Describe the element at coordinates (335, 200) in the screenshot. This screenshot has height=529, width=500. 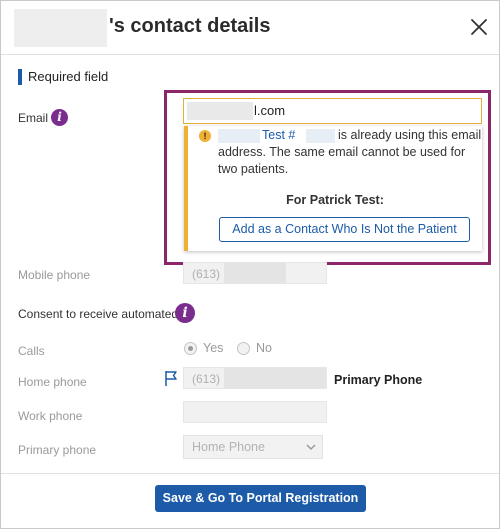
I see `for-patient-label: For Patrick Test:` at that location.